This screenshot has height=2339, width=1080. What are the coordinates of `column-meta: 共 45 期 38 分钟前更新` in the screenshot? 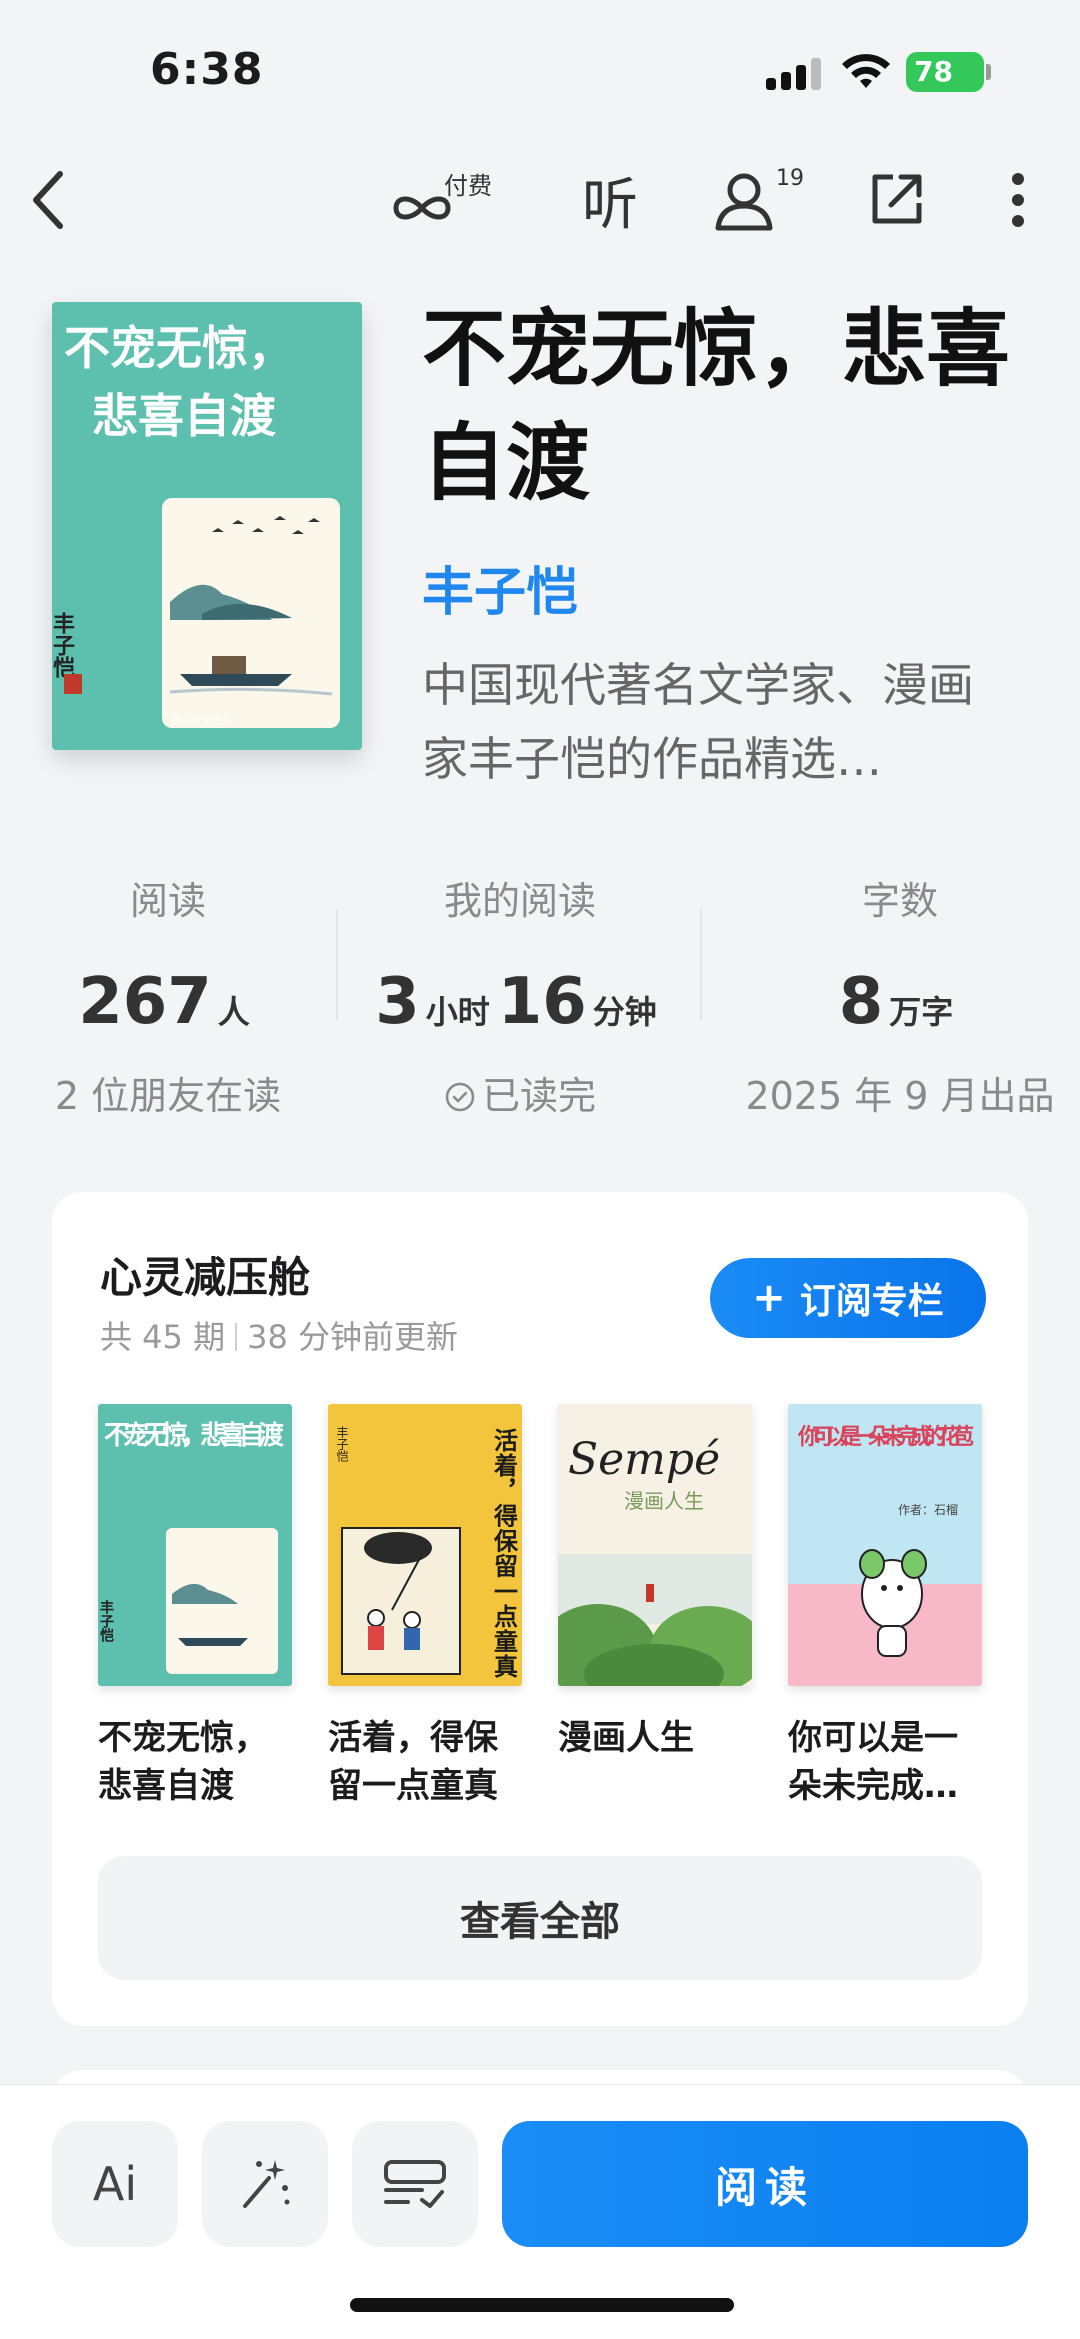 It's located at (279, 1335).